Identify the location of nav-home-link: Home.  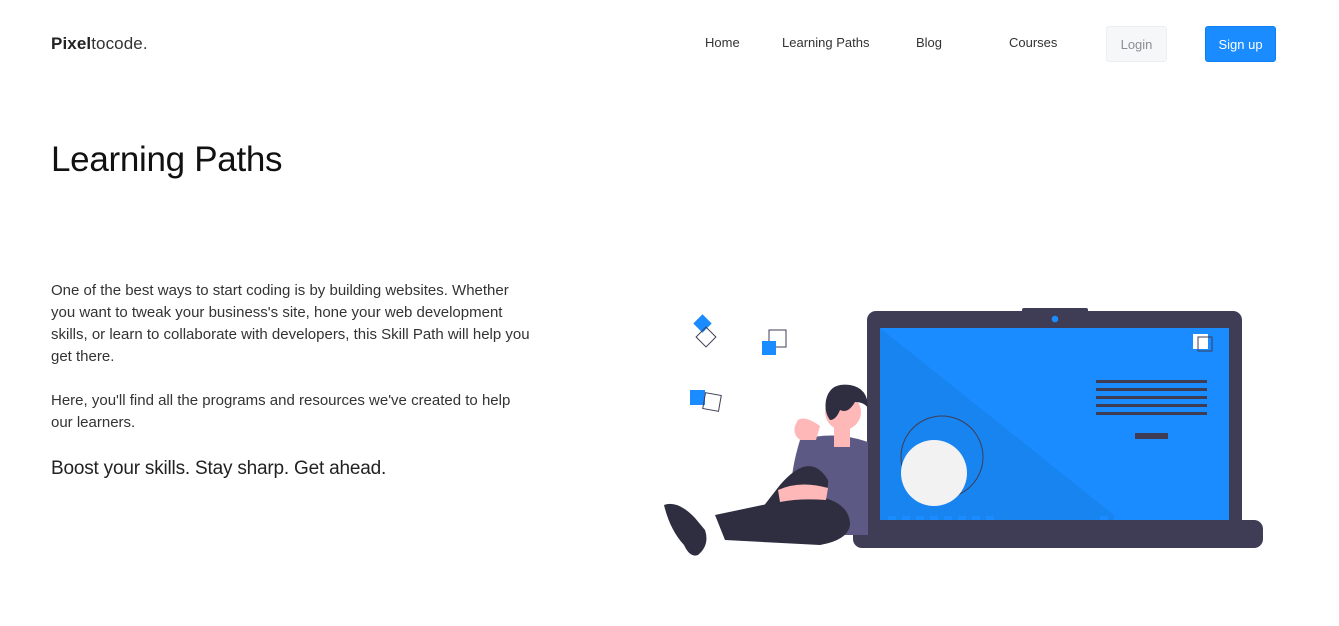
(722, 42).